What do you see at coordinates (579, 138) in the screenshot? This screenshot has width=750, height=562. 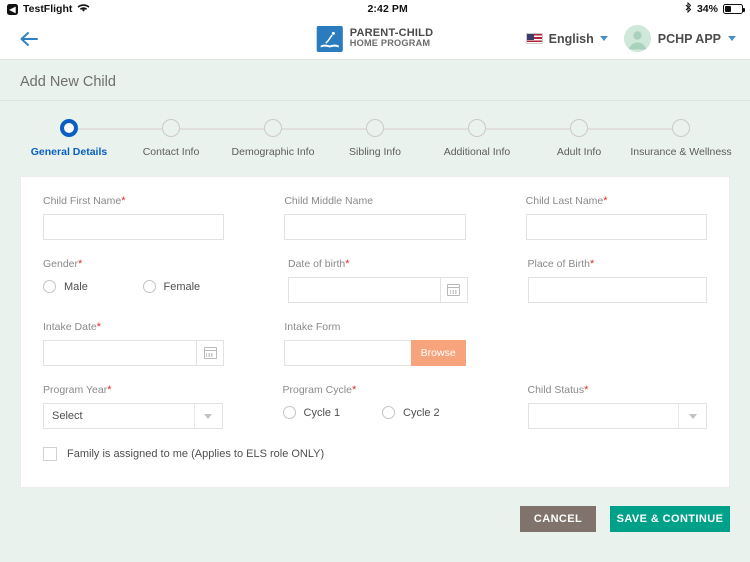 I see `step-adult-info: Adult Info` at bounding box center [579, 138].